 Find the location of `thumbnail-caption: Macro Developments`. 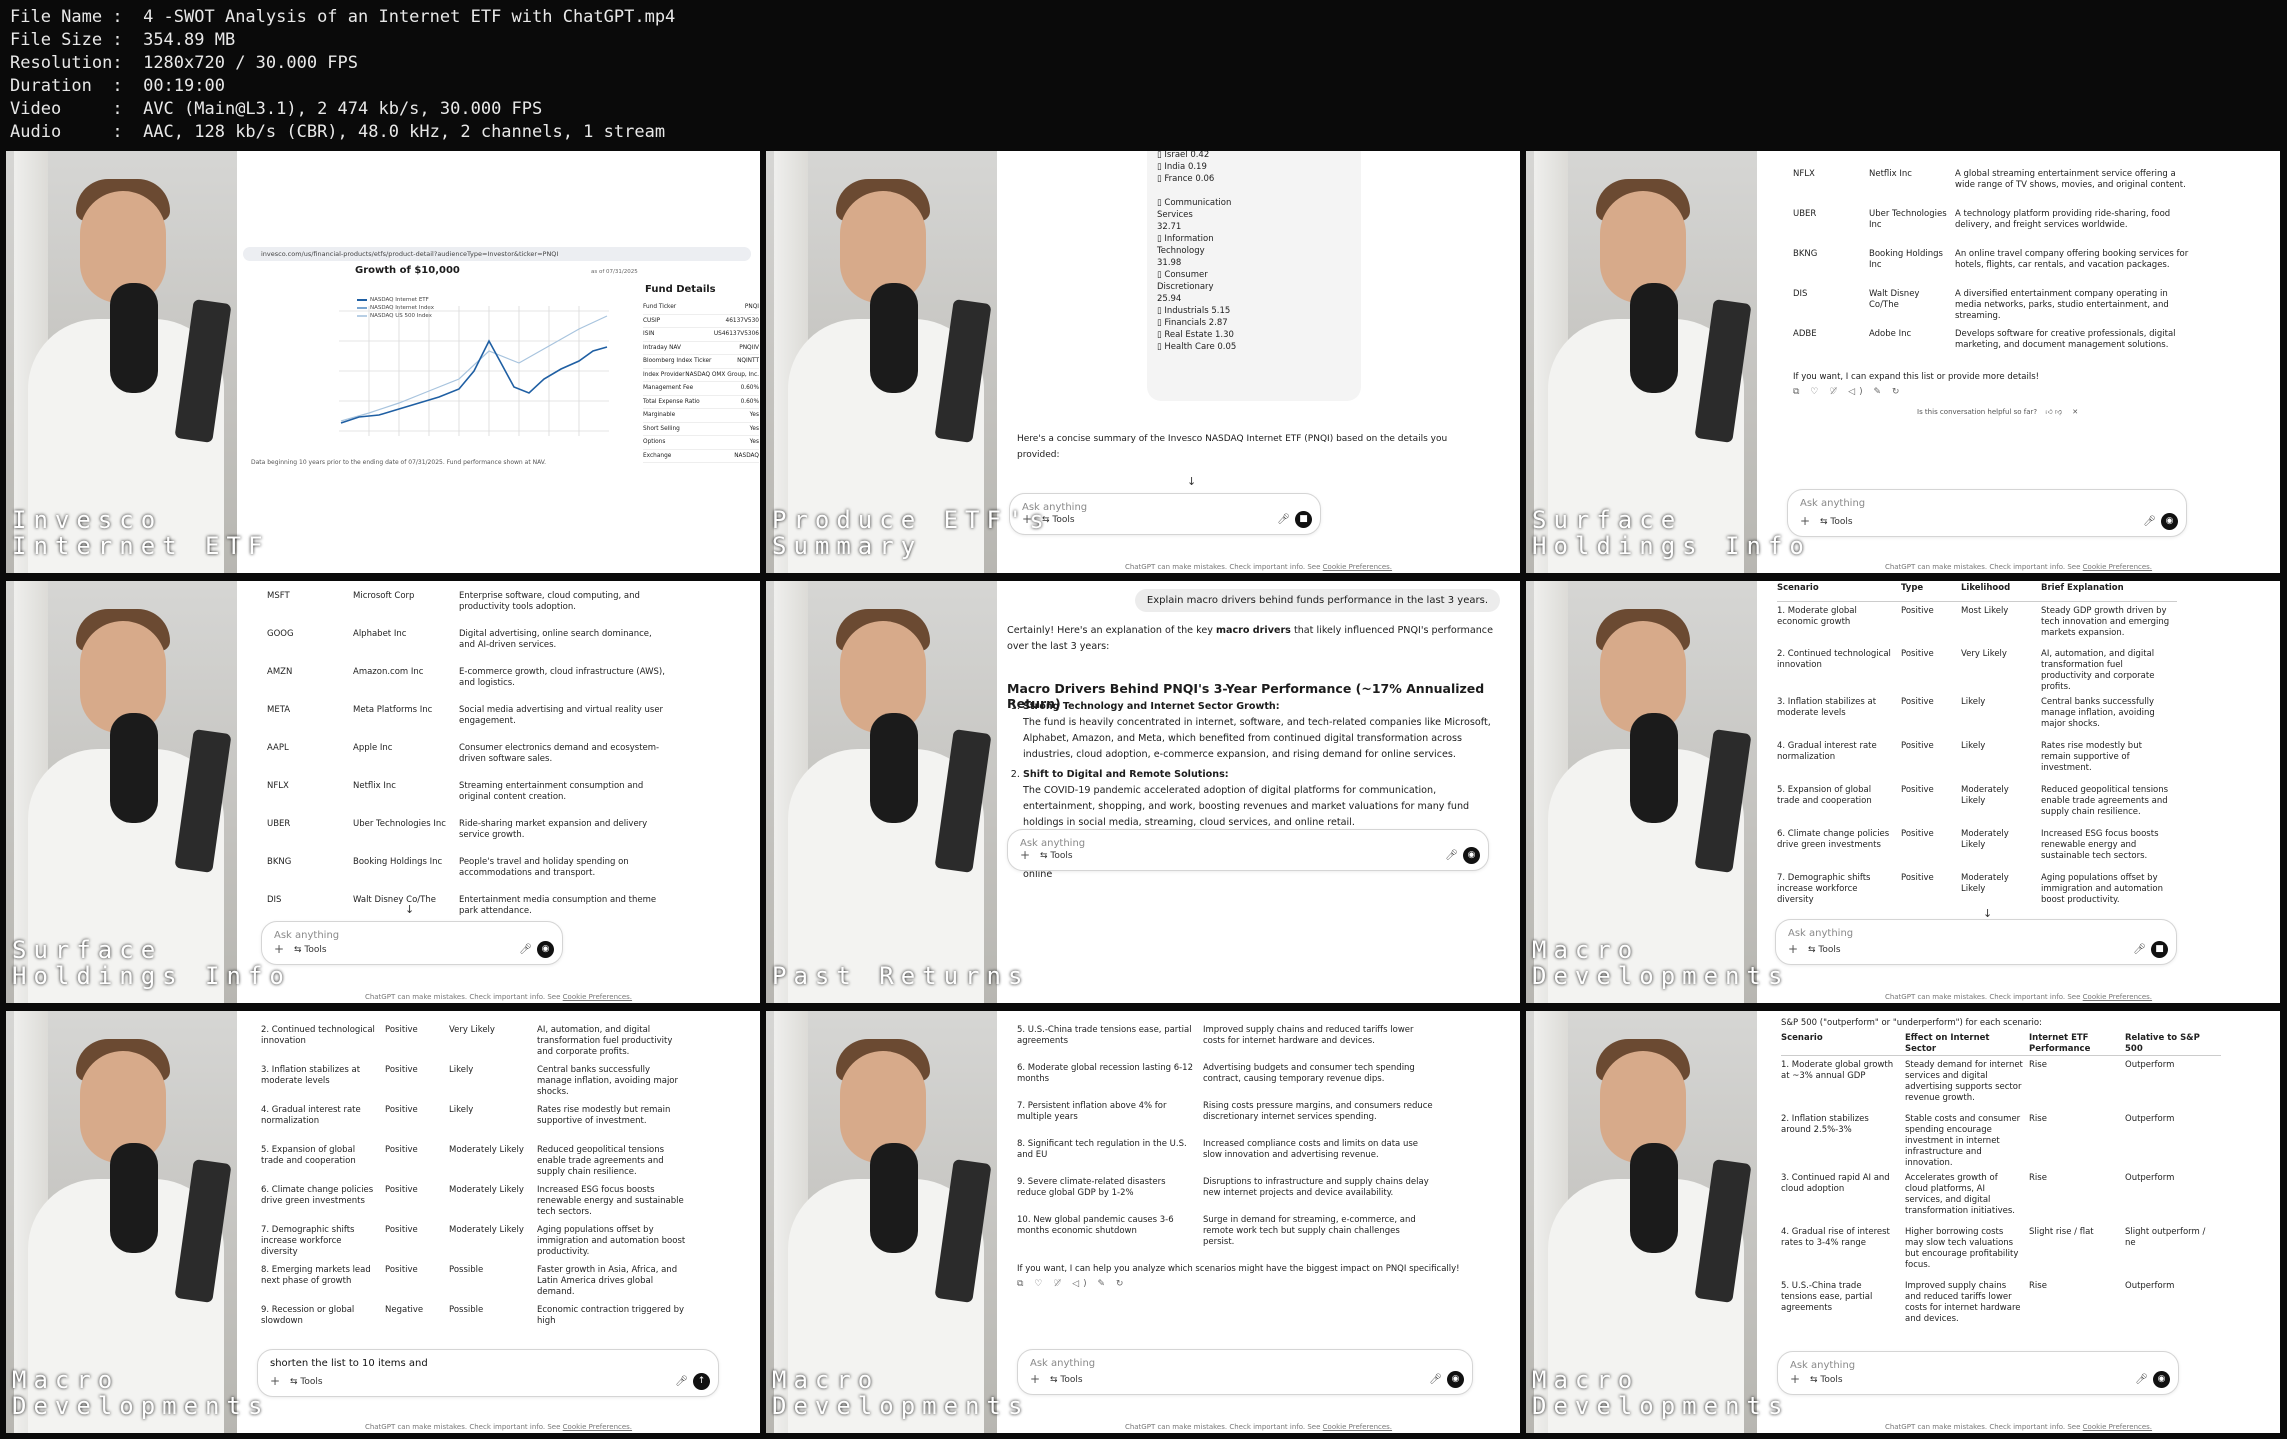

thumbnail-caption: Macro Developments is located at coordinates (1661, 1393).